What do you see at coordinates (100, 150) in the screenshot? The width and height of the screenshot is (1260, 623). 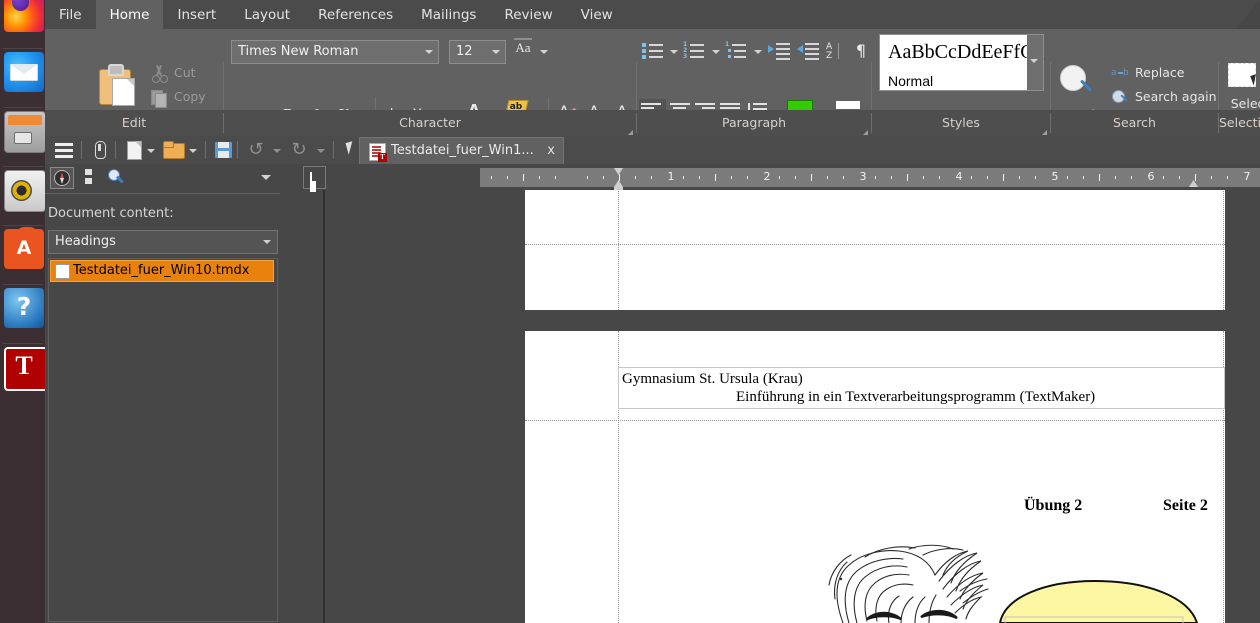 I see `touch-mode-button` at bounding box center [100, 150].